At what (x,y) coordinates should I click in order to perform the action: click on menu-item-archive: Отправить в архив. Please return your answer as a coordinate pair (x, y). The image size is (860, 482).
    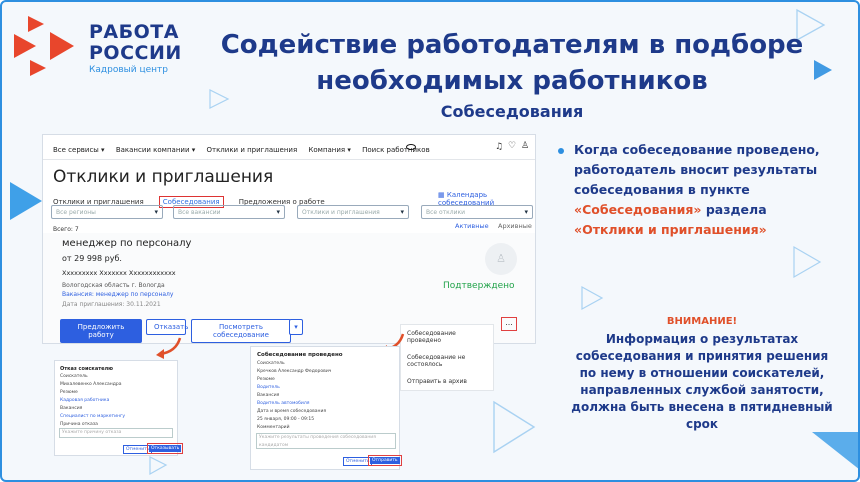
    Looking at the image, I should click on (447, 381).